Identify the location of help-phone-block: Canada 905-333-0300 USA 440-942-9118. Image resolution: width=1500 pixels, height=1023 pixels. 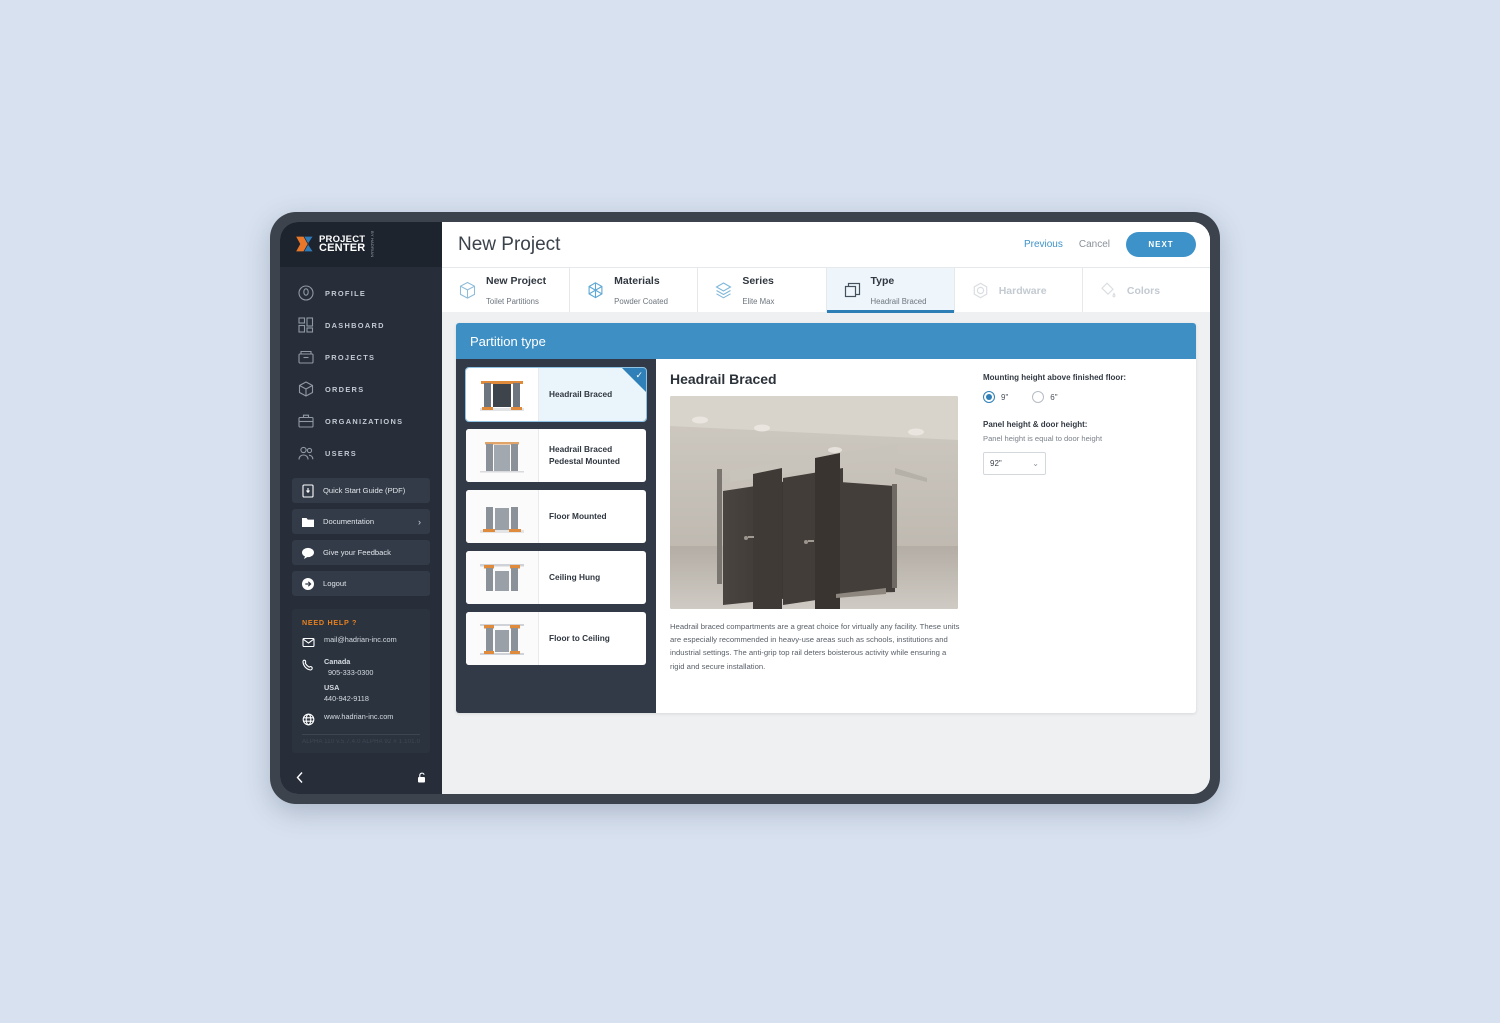
(348, 680).